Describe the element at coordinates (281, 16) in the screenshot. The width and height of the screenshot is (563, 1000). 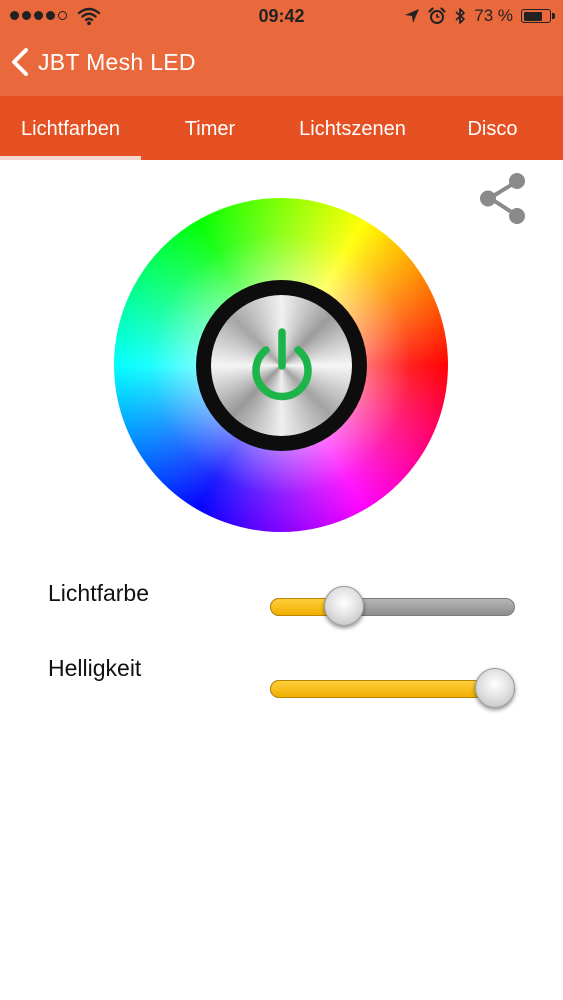
I see `status-bar: 09:42 73 %` at that location.